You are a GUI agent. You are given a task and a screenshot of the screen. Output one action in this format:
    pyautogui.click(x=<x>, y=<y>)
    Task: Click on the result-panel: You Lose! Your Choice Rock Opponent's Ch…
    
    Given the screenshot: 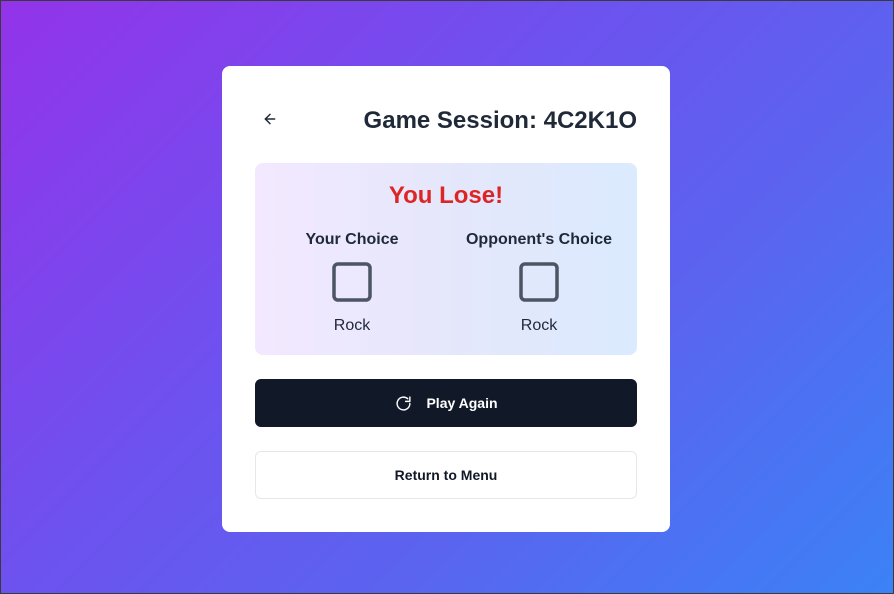 What is the action you would take?
    pyautogui.click(x=446, y=259)
    